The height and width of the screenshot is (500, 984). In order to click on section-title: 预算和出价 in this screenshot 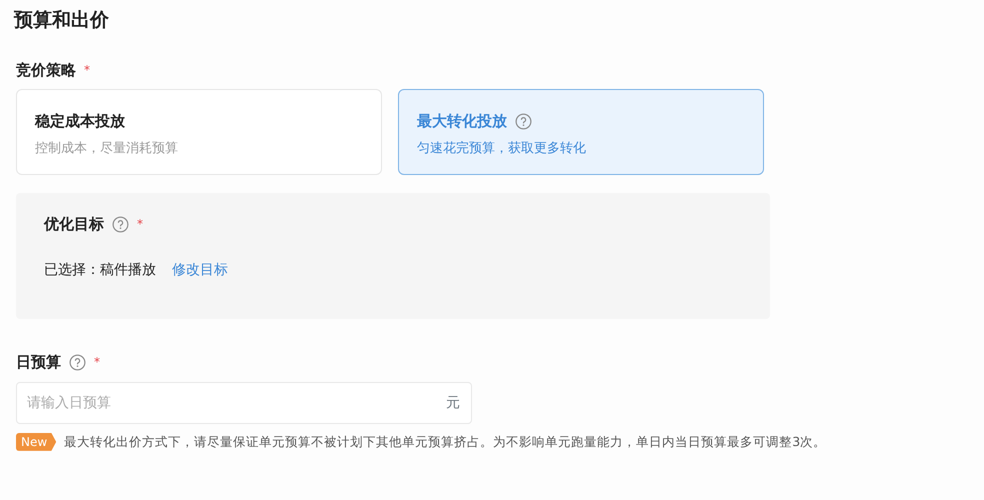, I will do `click(62, 20)`.